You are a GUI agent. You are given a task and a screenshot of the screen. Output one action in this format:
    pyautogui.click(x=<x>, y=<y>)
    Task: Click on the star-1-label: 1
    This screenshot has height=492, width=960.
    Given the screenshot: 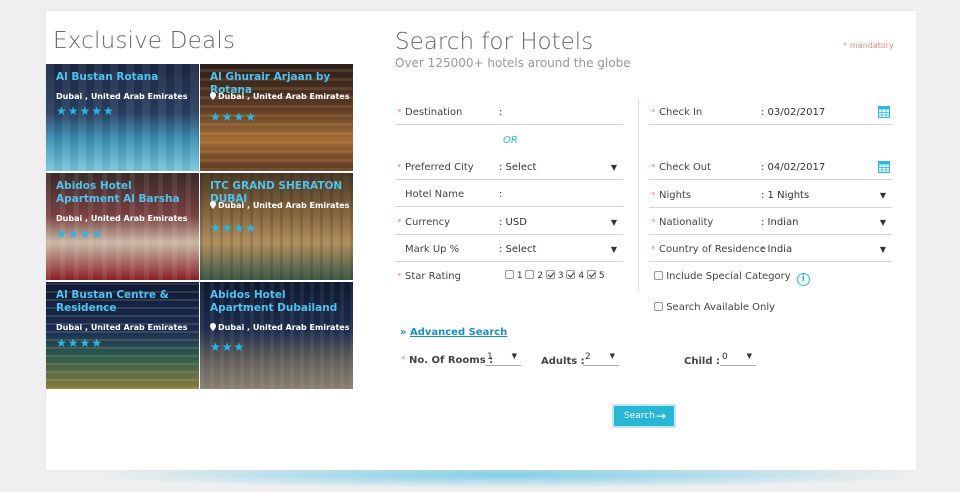 What is the action you would take?
    pyautogui.click(x=519, y=276)
    